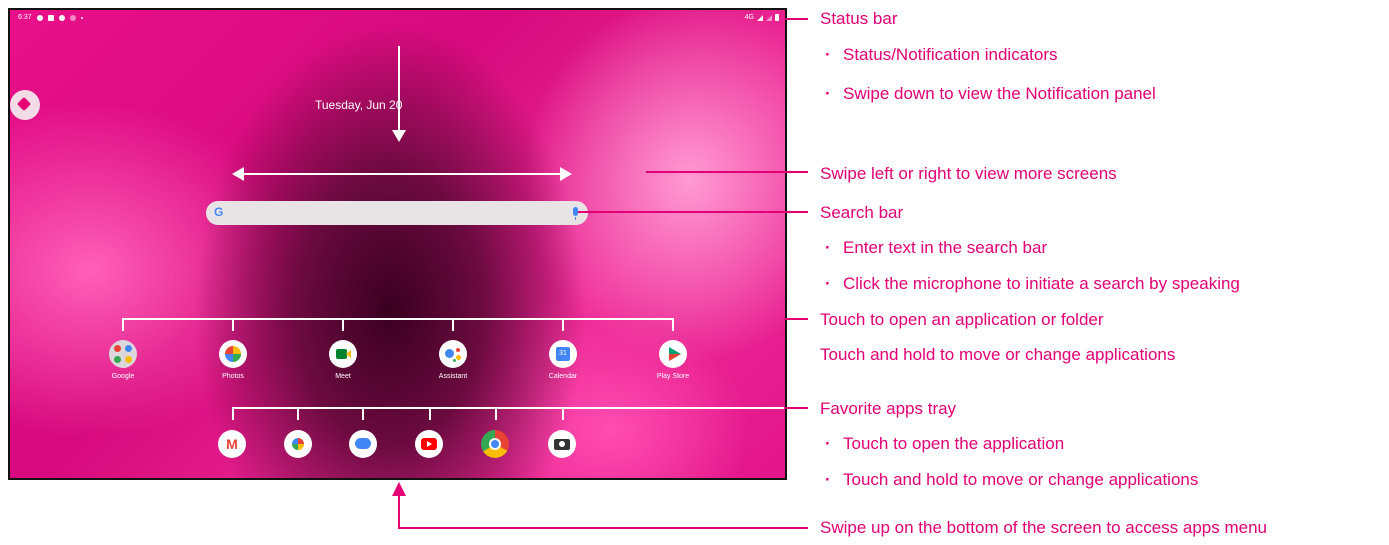 This screenshot has width=1389, height=545. I want to click on battery-icon, so click(777, 17).